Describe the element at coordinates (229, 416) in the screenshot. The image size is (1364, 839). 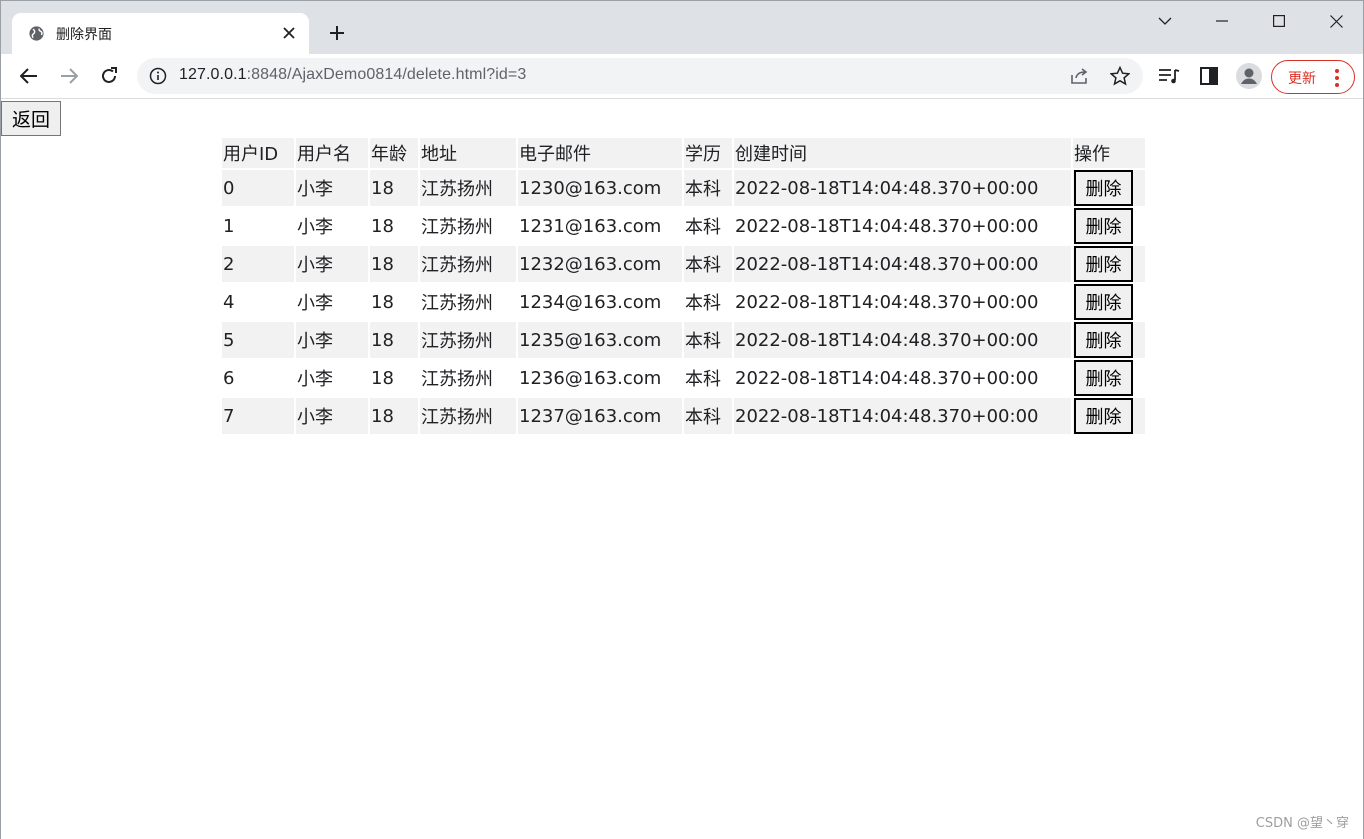
I see `cell-user-id: 7` at that location.